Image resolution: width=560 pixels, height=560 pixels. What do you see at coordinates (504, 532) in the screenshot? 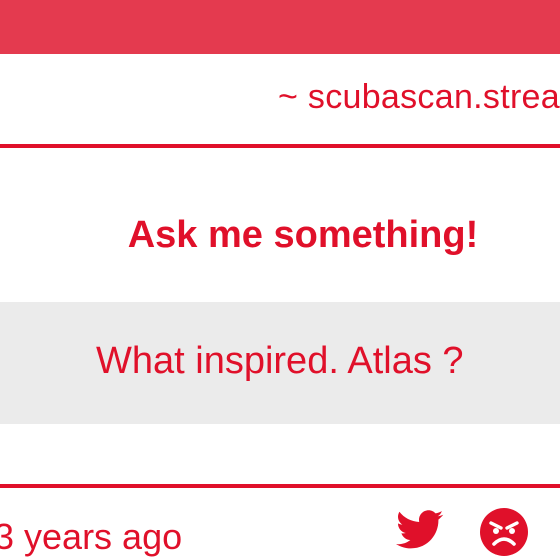
I see `angry-face-icon` at bounding box center [504, 532].